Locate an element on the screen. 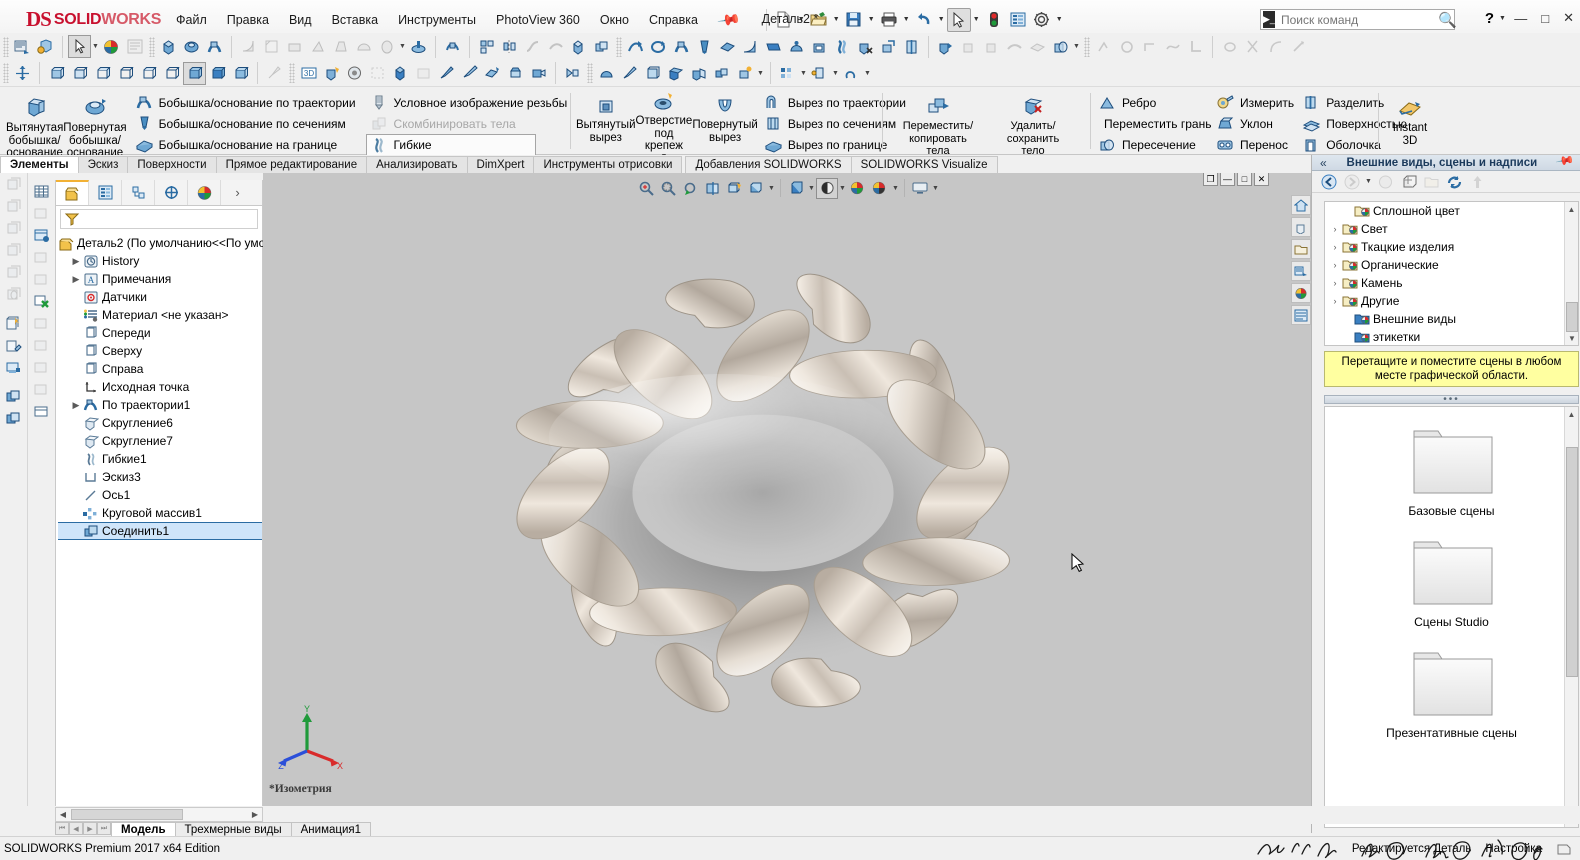  fillet-small-button is located at coordinates (248, 46).